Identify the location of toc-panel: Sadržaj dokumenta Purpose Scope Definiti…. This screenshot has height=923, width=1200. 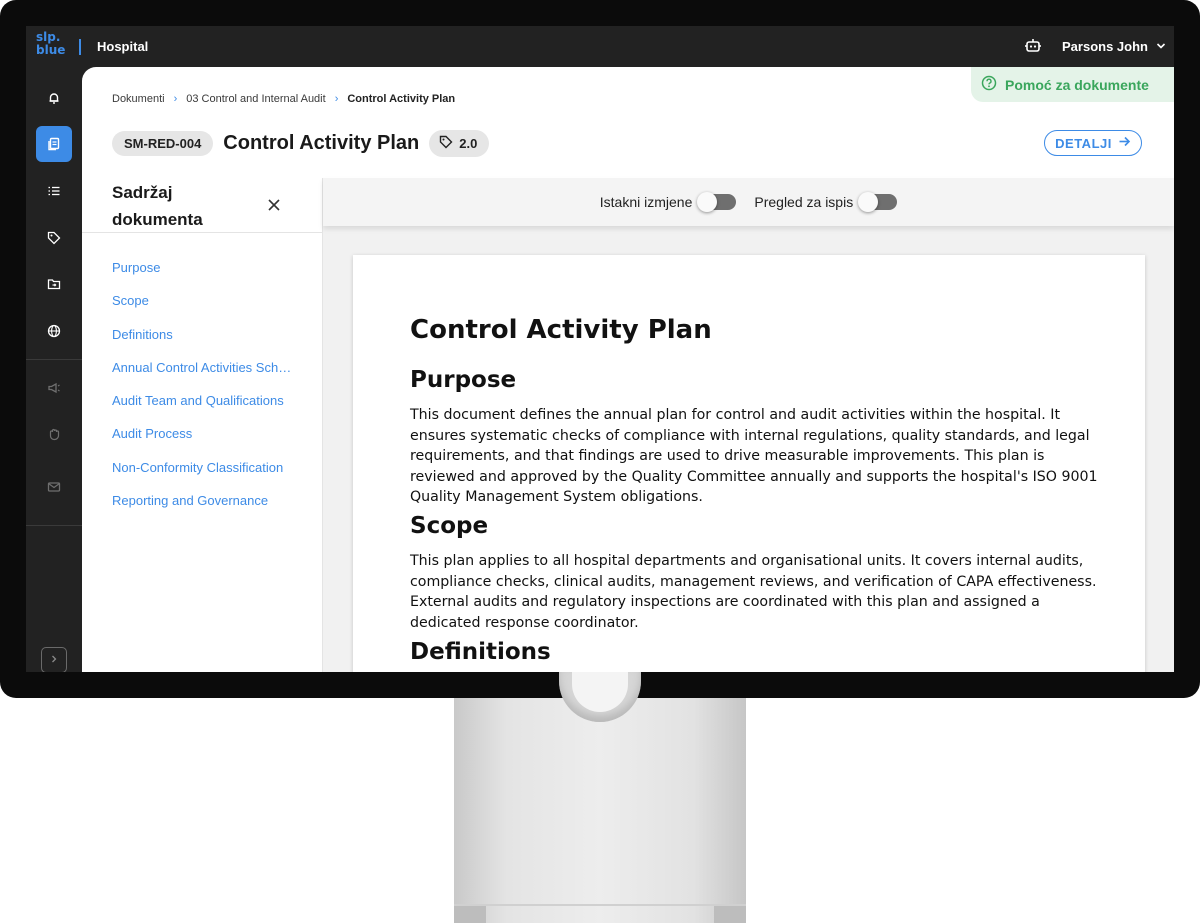
(202, 425).